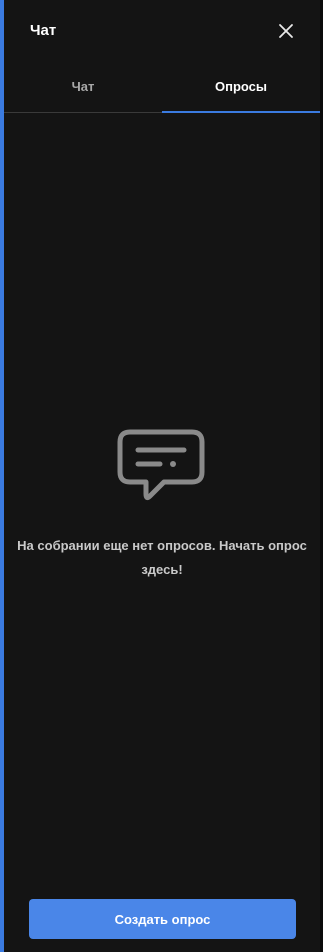  Describe the element at coordinates (162, 31) in the screenshot. I see `panel-header: Чат` at that location.